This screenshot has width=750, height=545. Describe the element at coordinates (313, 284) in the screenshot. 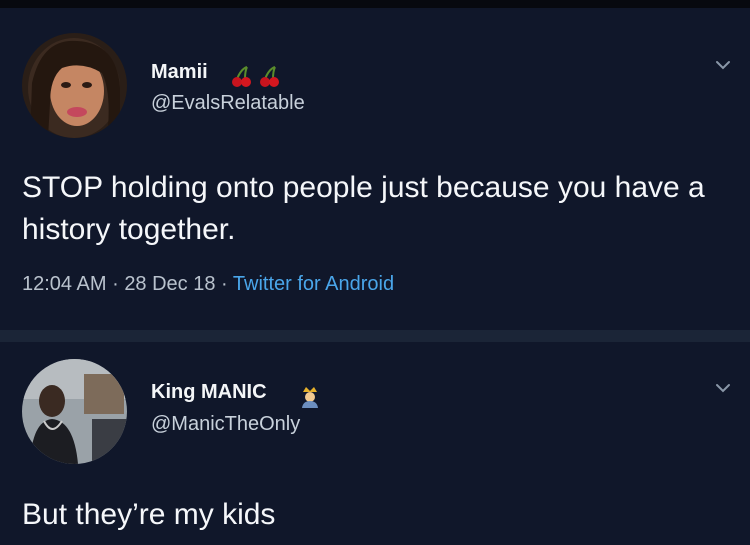

I see `tweet-source-link: Twitter for Android` at that location.